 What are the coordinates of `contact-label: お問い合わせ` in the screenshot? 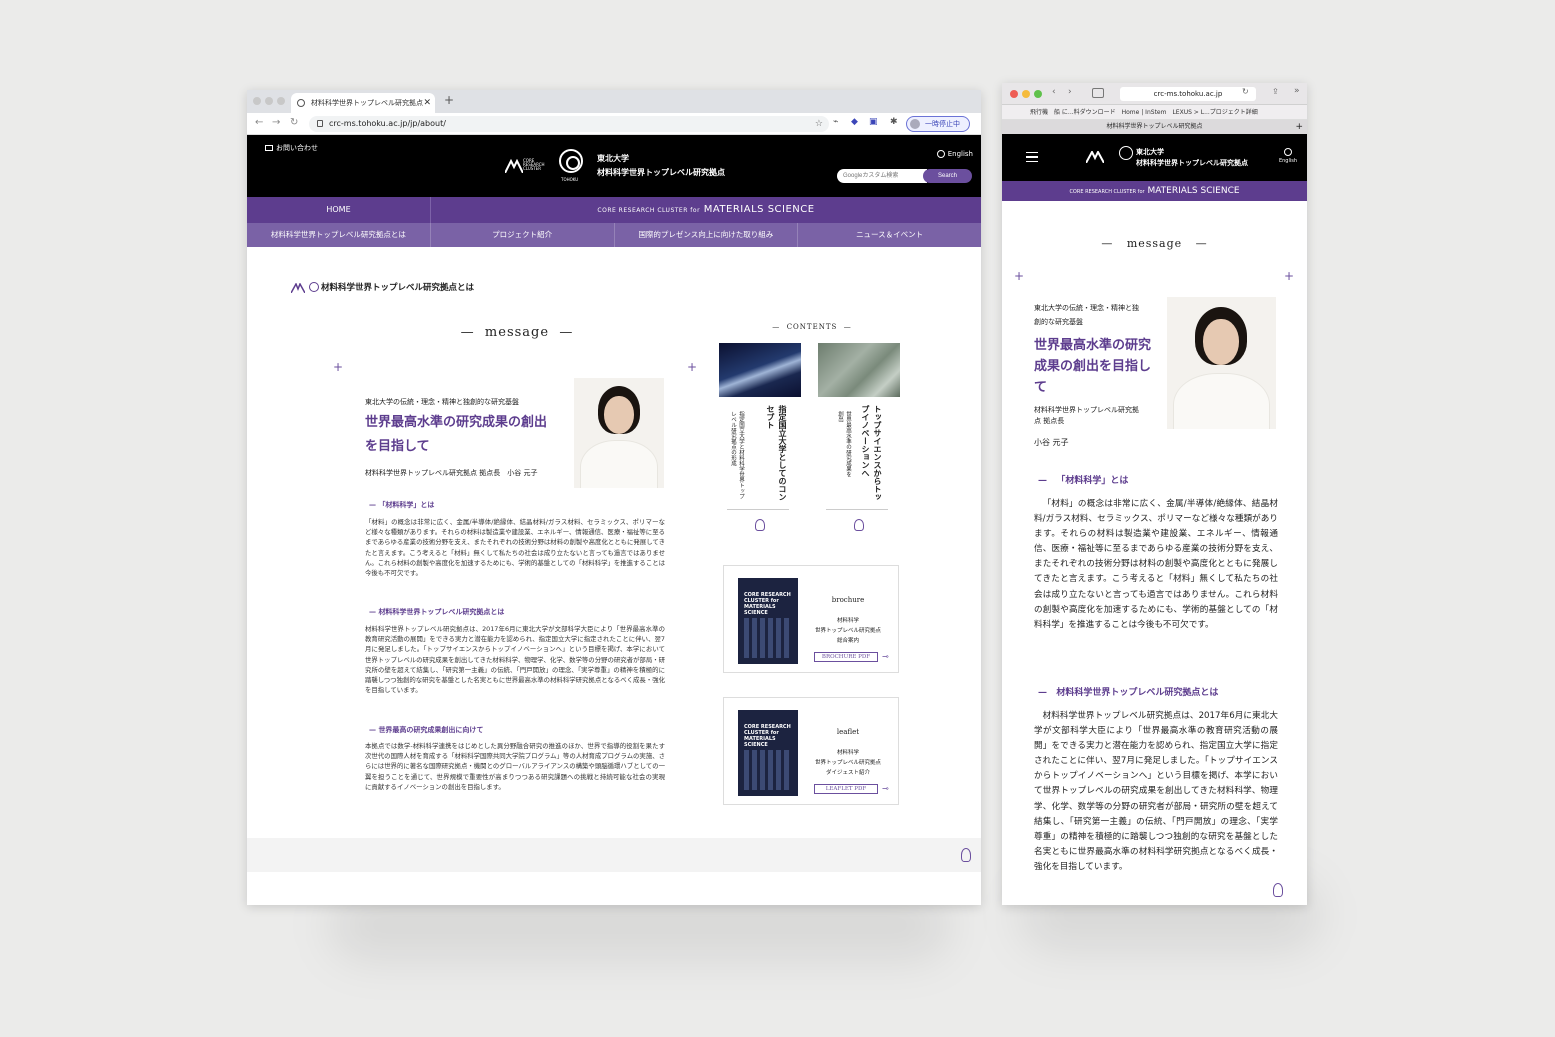 It's located at (297, 148).